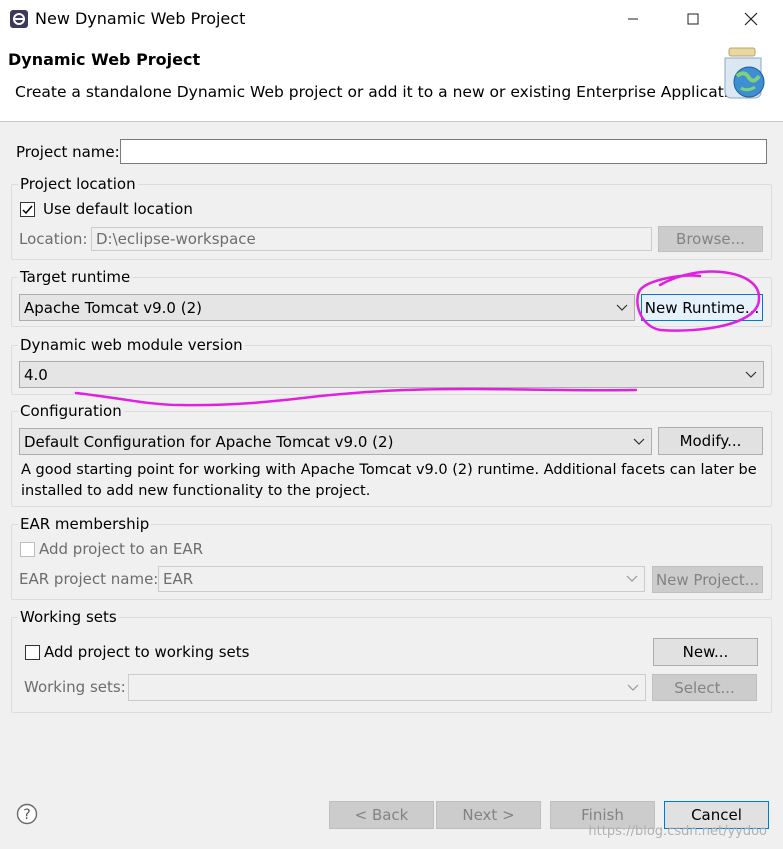 The image size is (783, 849). I want to click on use-default-location-checkbox, so click(27, 209).